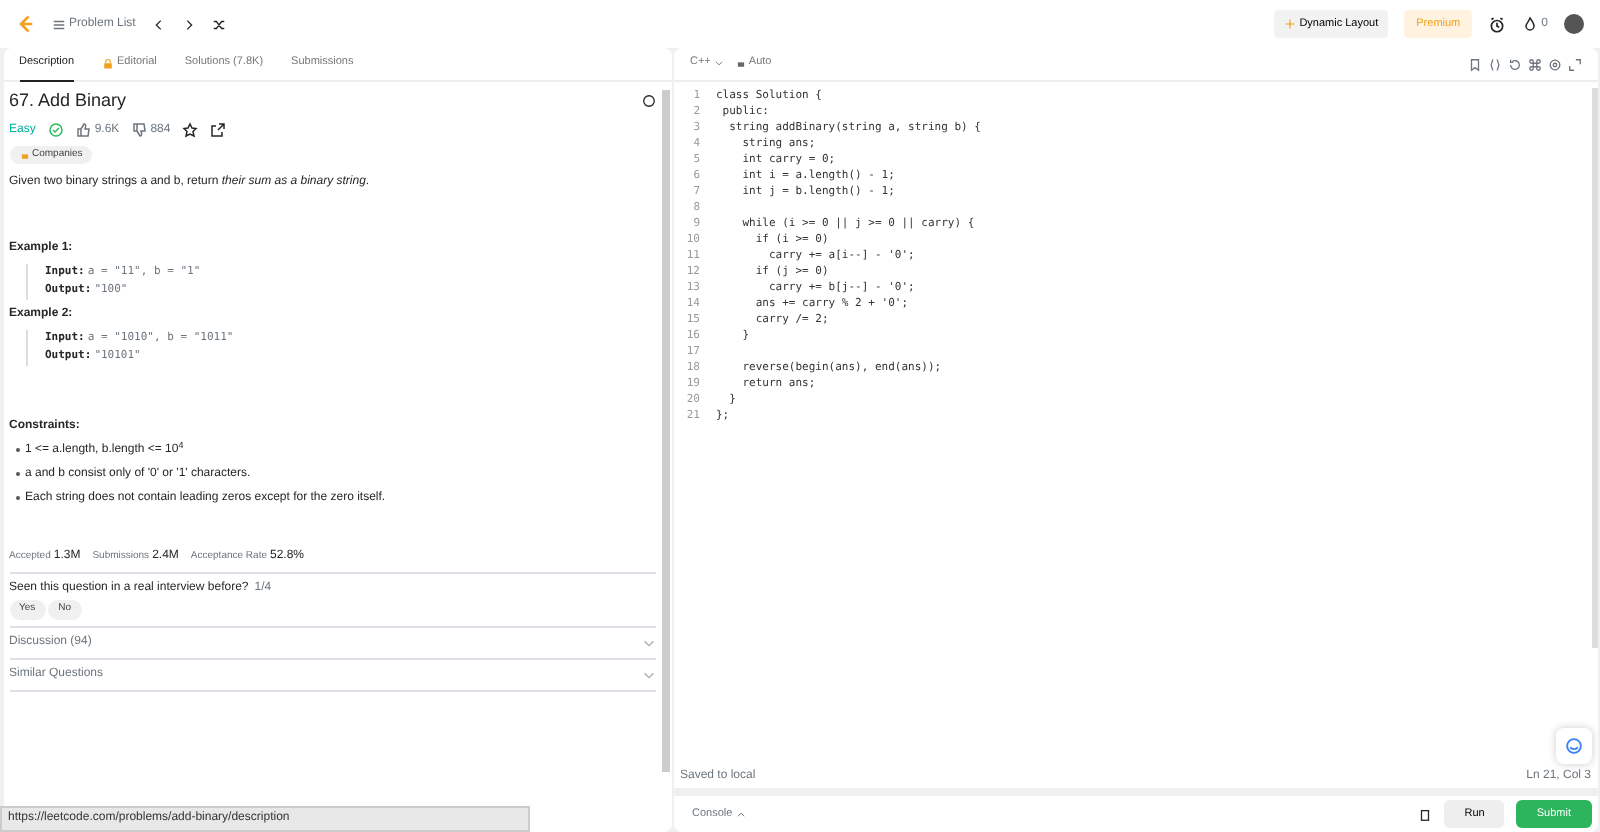  Describe the element at coordinates (1474, 64) in the screenshot. I see `bookmark-icon` at that location.